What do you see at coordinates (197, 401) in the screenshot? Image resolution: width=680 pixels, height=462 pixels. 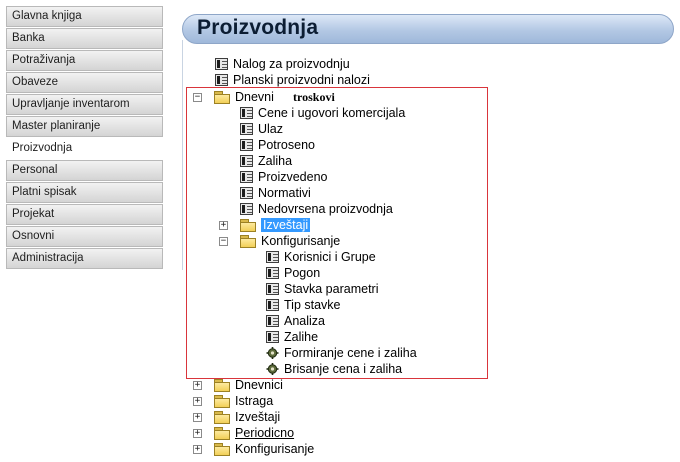 I see `expand-istraga-toggle: +` at bounding box center [197, 401].